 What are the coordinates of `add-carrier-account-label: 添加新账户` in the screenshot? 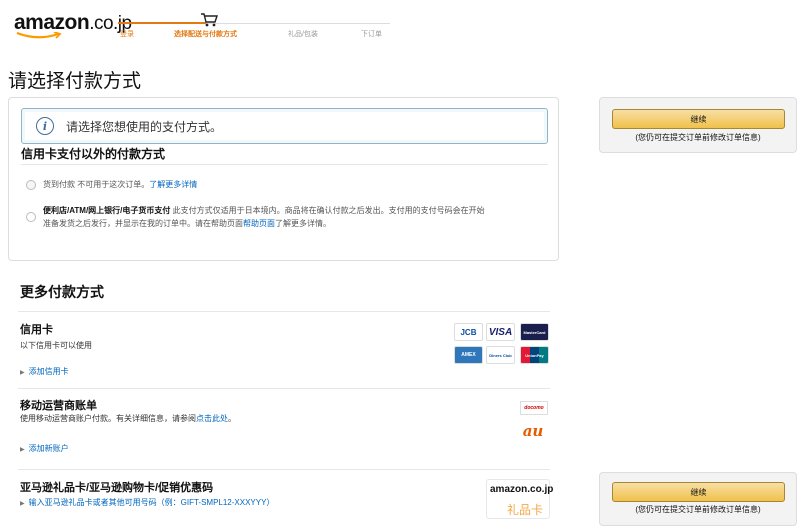 It's located at (48, 448).